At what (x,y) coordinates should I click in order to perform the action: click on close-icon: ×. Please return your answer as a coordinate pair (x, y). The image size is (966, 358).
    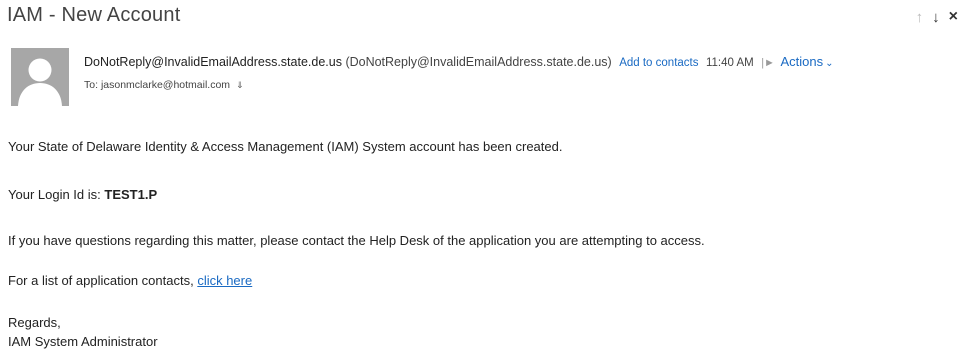
    Looking at the image, I should click on (953, 17).